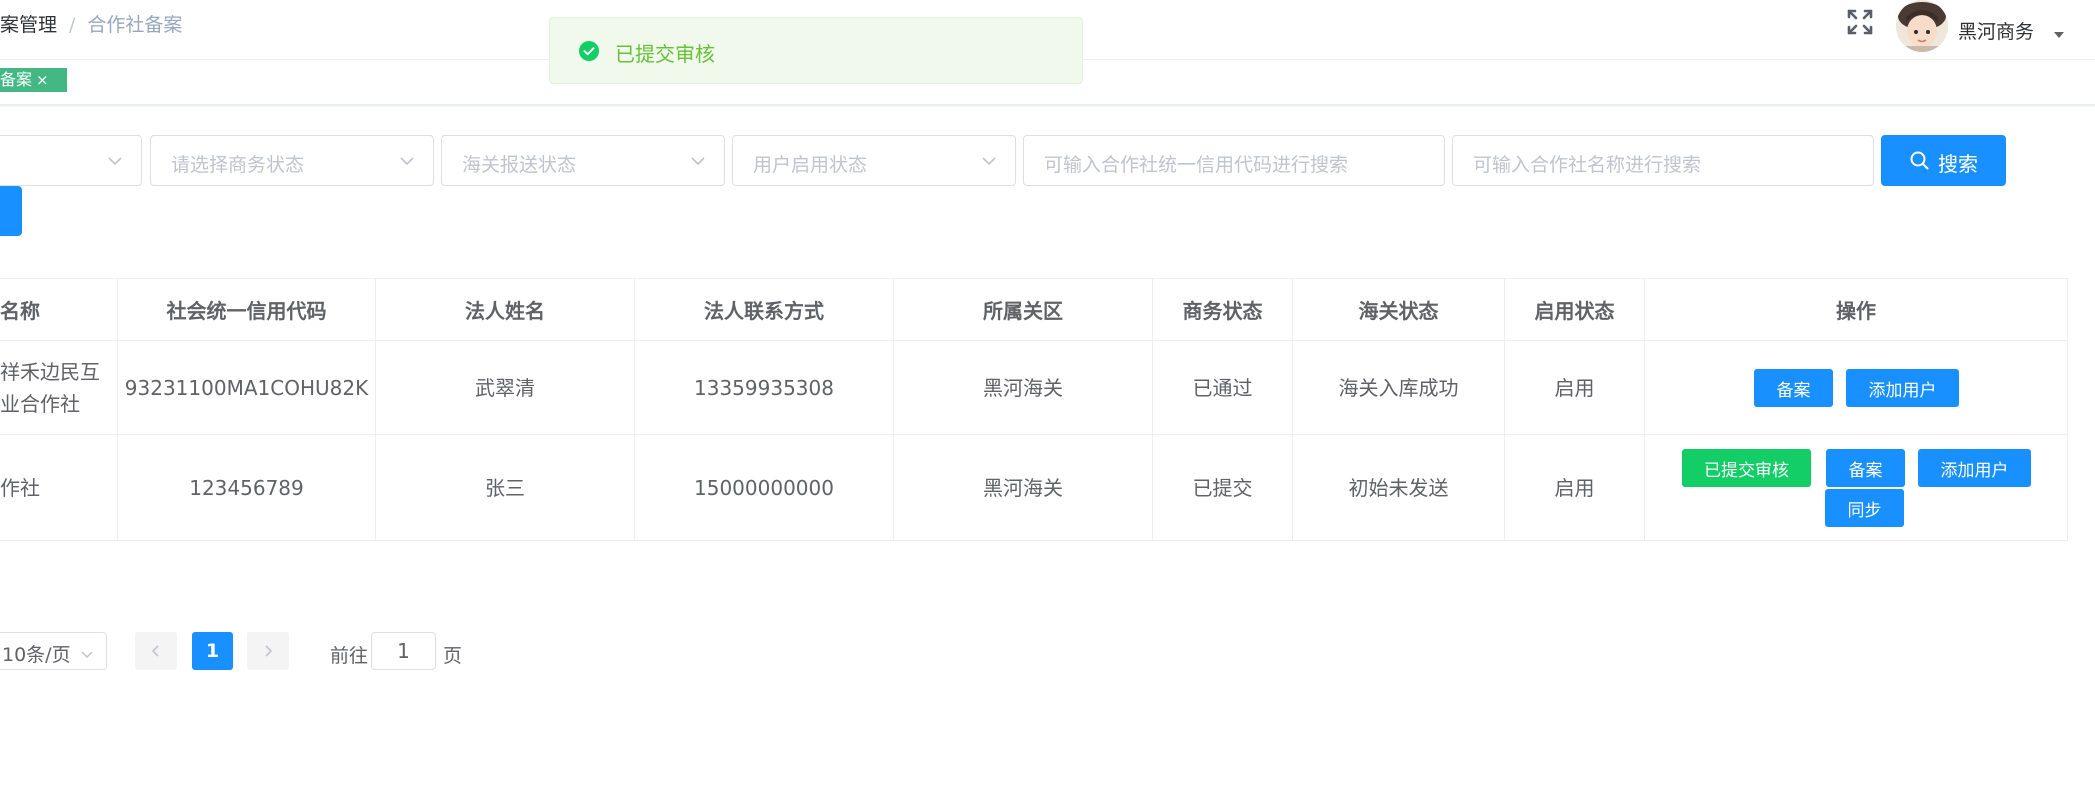 This screenshot has width=2095, height=801. I want to click on customs-status-select: 海关报送状态, so click(583, 160).